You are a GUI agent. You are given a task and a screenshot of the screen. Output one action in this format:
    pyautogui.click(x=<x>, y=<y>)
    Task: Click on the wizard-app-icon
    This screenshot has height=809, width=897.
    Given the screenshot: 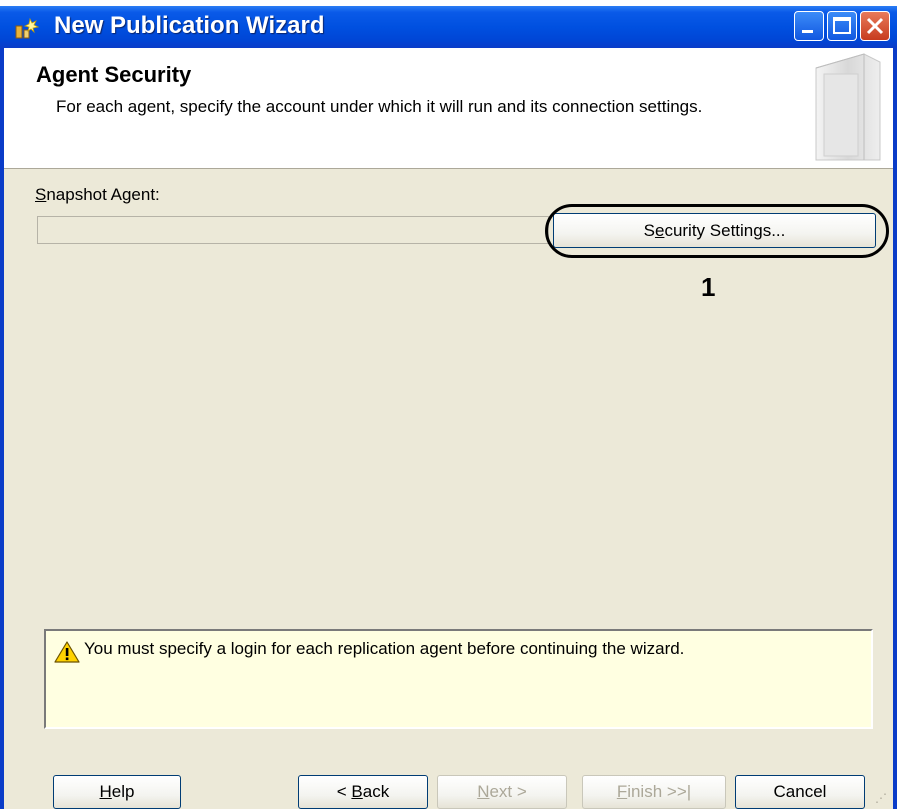 What is the action you would take?
    pyautogui.click(x=27, y=28)
    